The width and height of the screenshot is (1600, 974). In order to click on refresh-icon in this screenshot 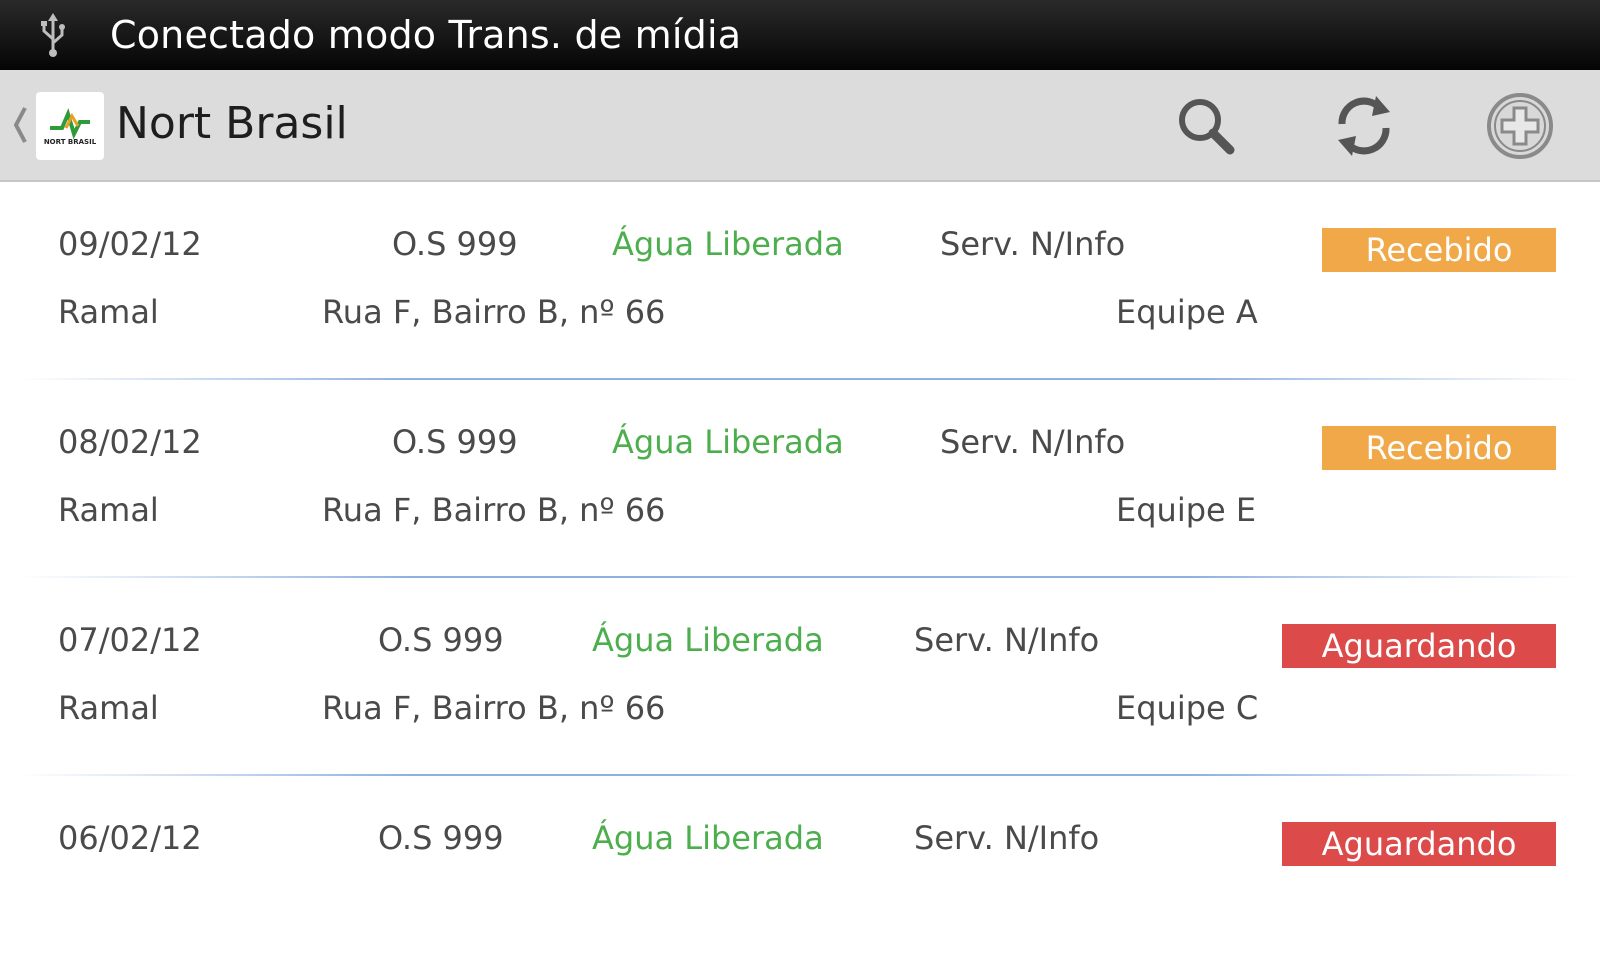, I will do `click(1364, 126)`.